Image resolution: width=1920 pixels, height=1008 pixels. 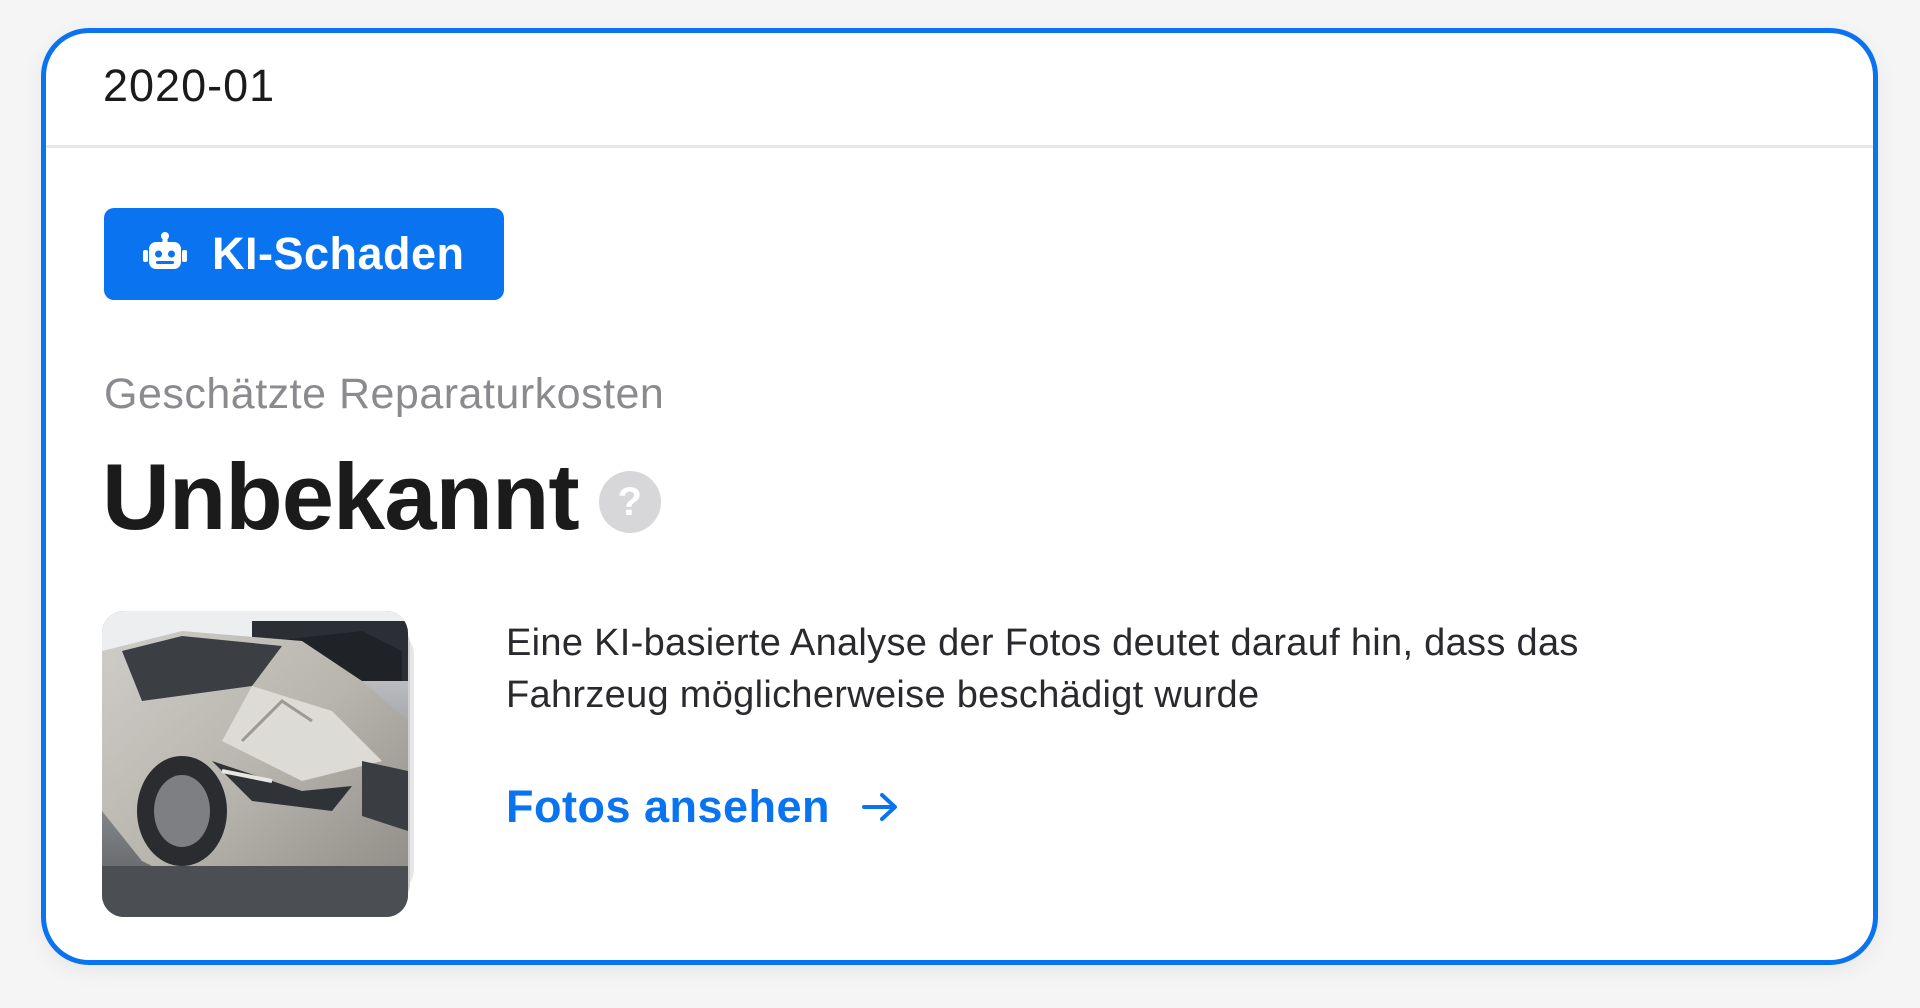 I want to click on photo-stack, so click(x=282, y=766).